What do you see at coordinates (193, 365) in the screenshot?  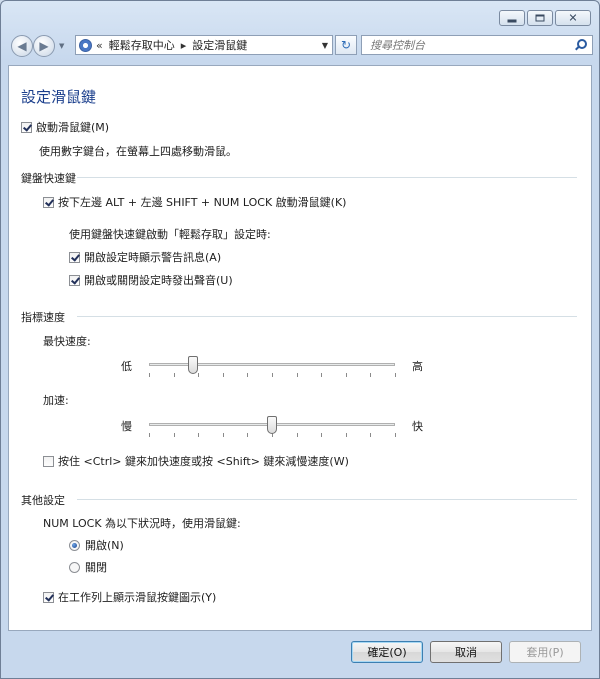 I see `top-speed-slider-thumb` at bounding box center [193, 365].